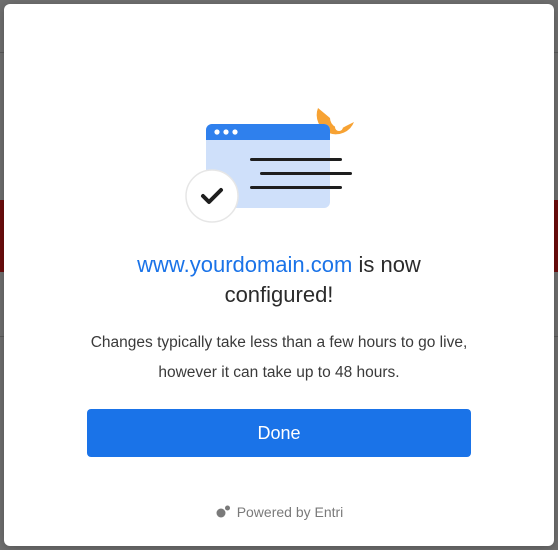 The width and height of the screenshot is (558, 550). I want to click on entri-logo-icon, so click(223, 511).